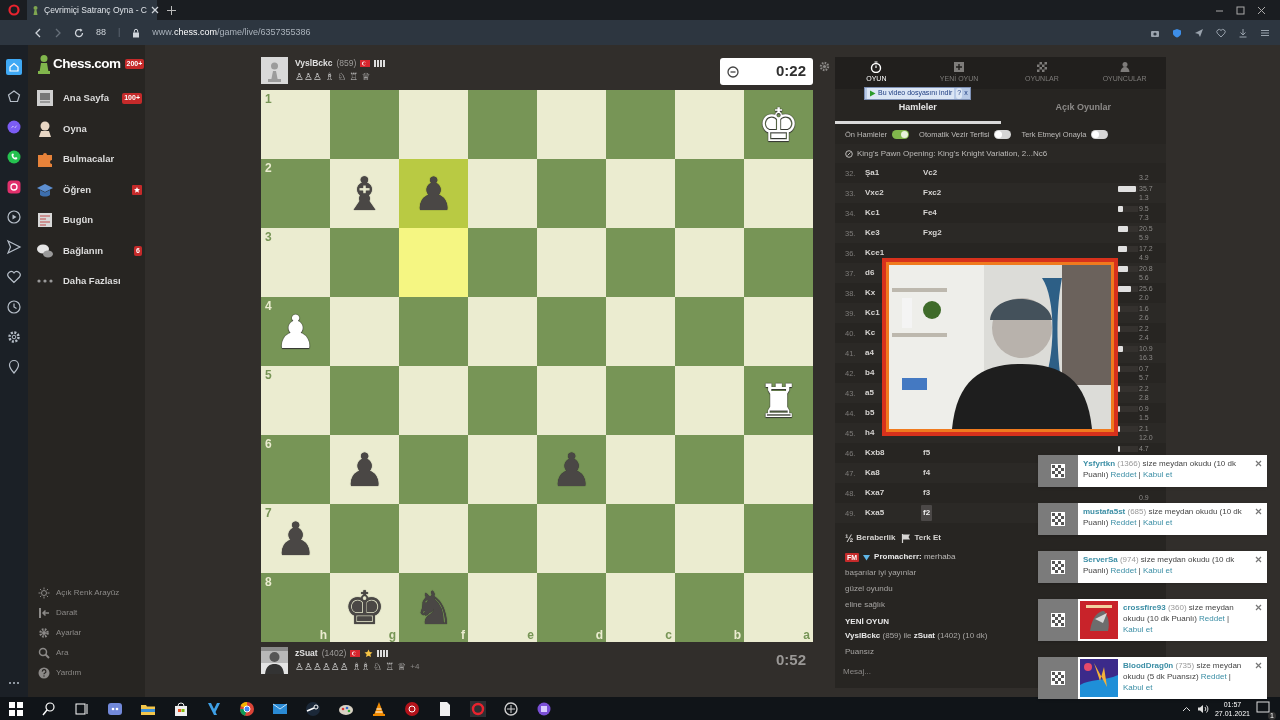 Image resolution: width=1280 pixels, height=720 pixels. I want to click on move-text: Fxc2, so click(932, 193).